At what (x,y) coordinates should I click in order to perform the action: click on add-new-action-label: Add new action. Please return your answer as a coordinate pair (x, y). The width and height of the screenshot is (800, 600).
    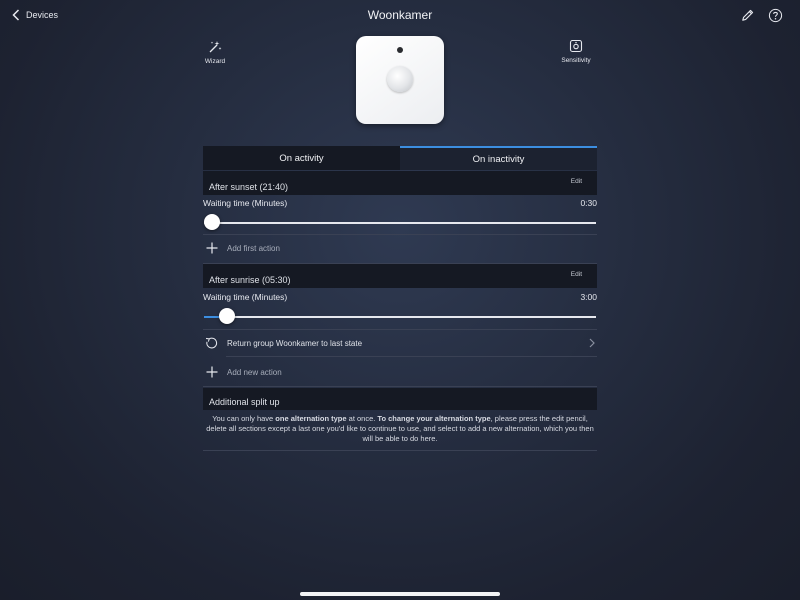
    Looking at the image, I should click on (254, 372).